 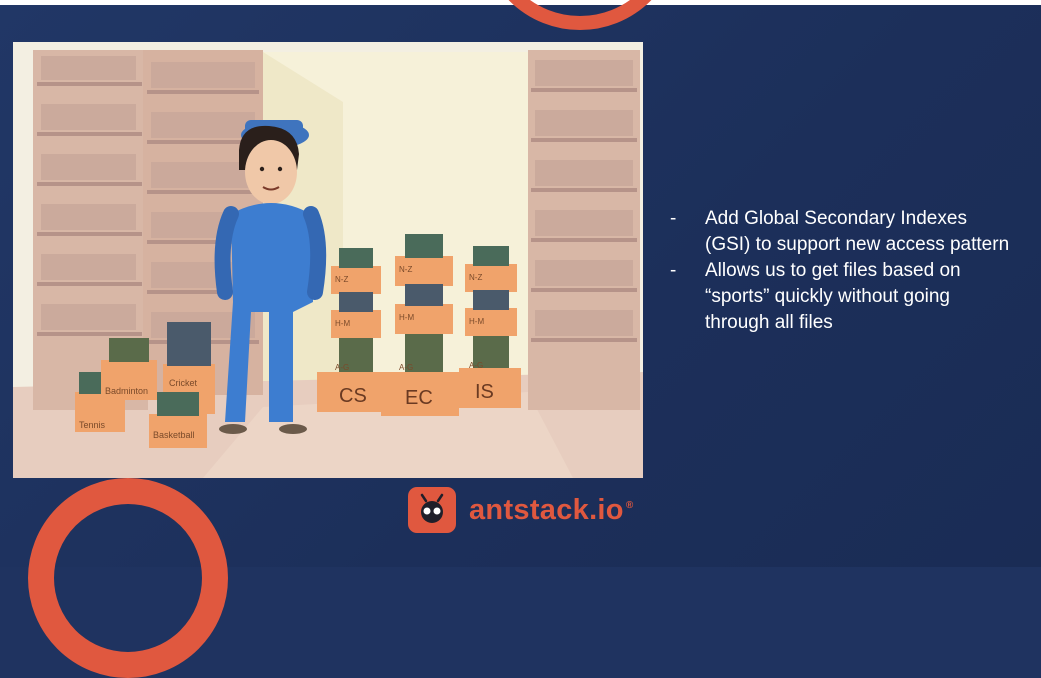 What do you see at coordinates (484, 392) in the screenshot?
I see `box-label-is: IS` at bounding box center [484, 392].